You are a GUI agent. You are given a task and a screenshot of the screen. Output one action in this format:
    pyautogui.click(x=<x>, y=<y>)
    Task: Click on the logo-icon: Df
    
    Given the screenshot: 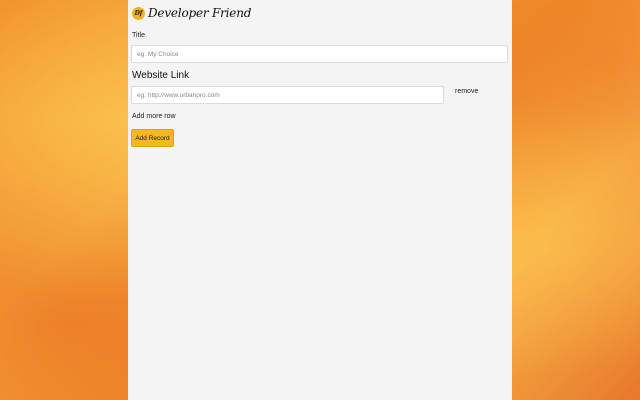 What is the action you would take?
    pyautogui.click(x=138, y=13)
    